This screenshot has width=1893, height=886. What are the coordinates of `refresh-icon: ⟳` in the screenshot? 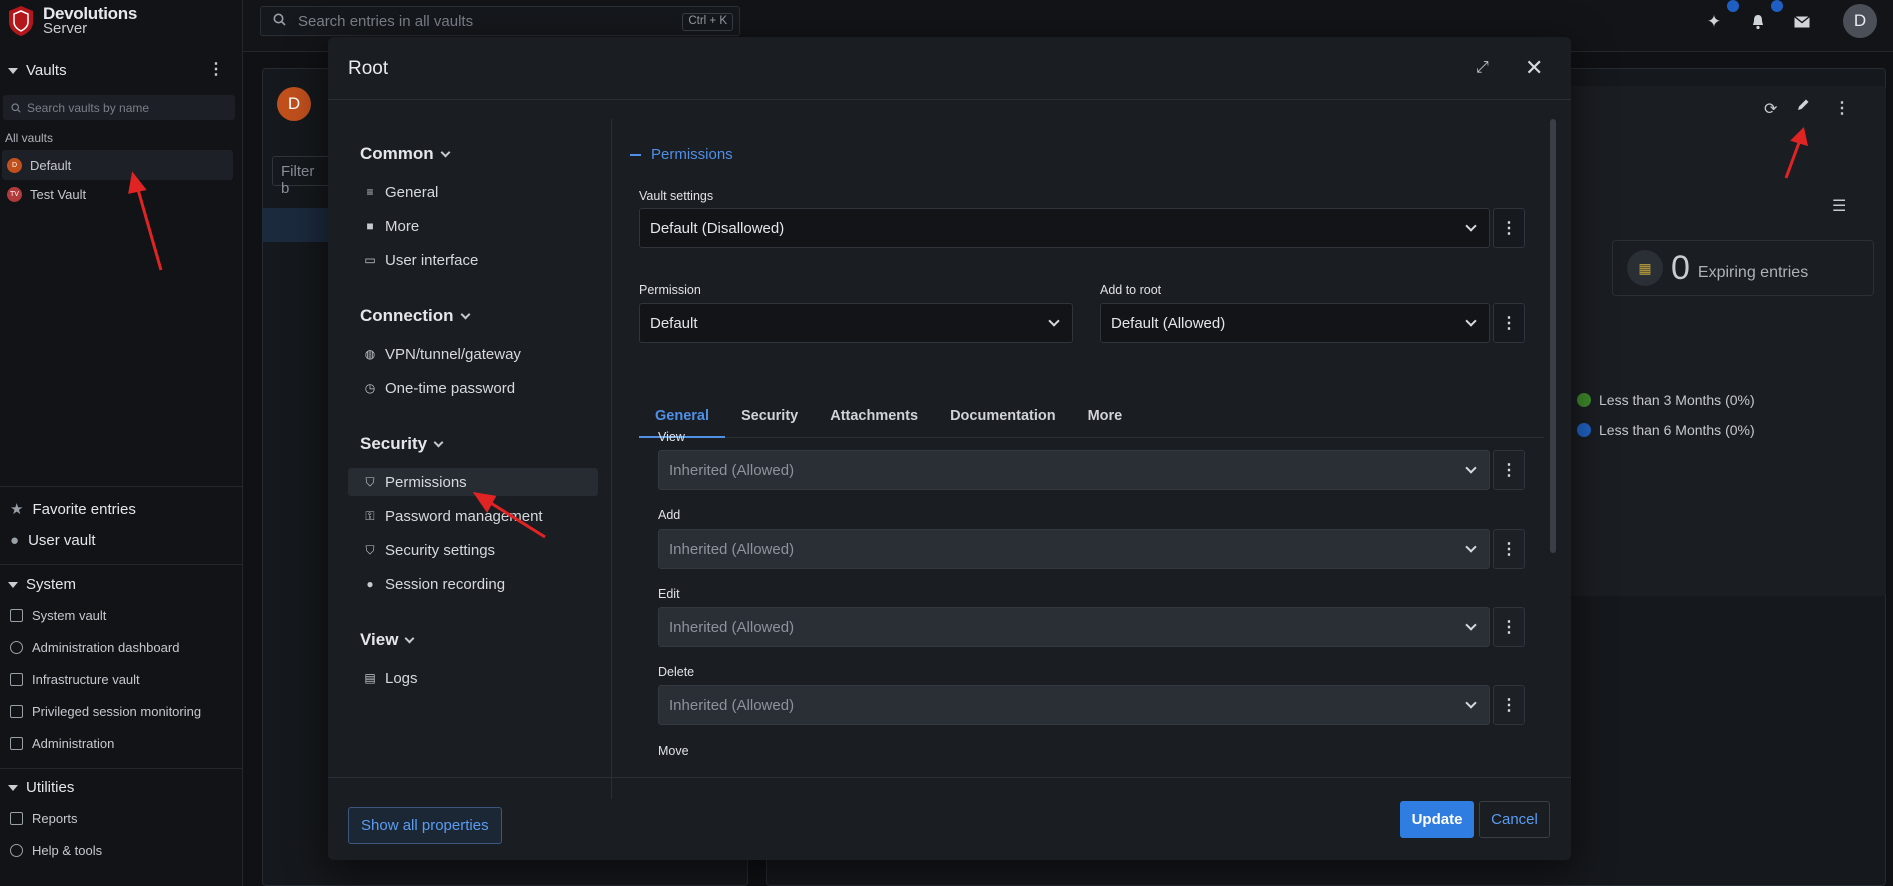 It's located at (1770, 109).